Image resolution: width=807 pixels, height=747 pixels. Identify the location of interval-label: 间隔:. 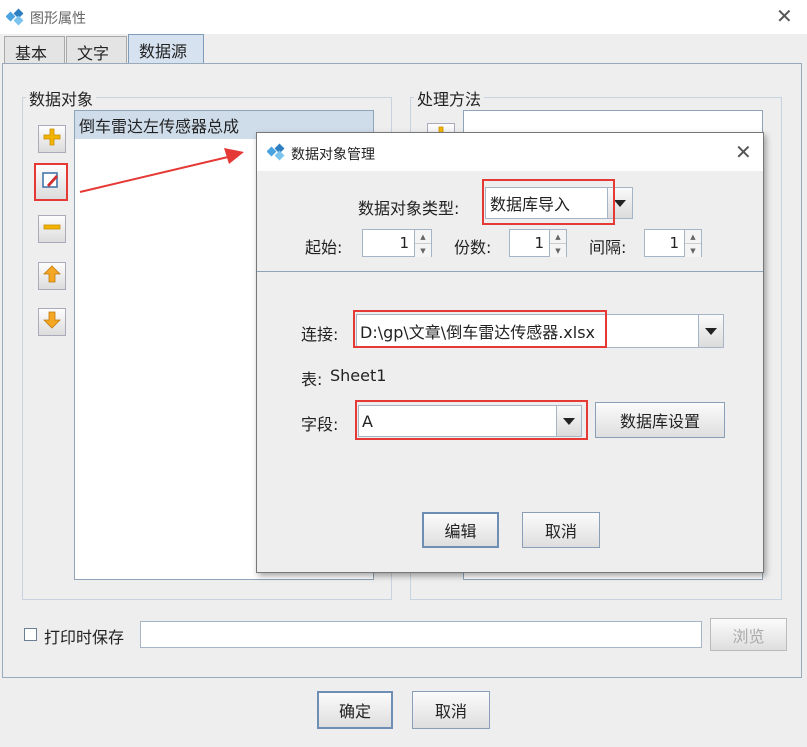
(608, 247).